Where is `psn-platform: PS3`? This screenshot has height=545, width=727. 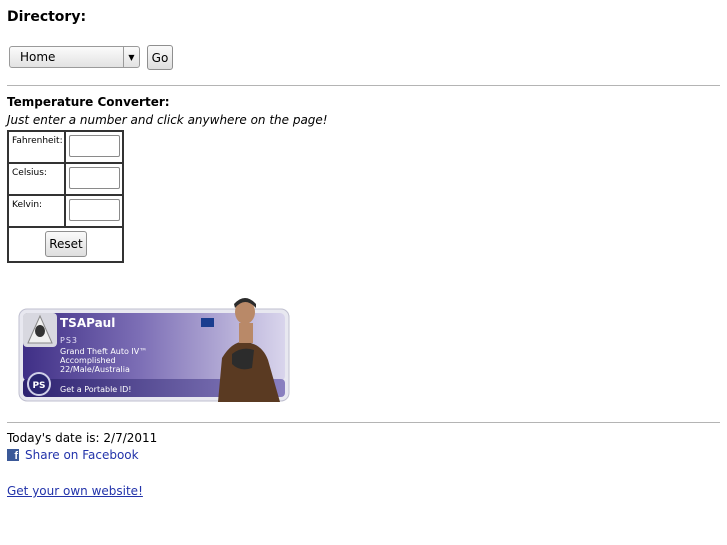
psn-platform: PS3 is located at coordinates (69, 340).